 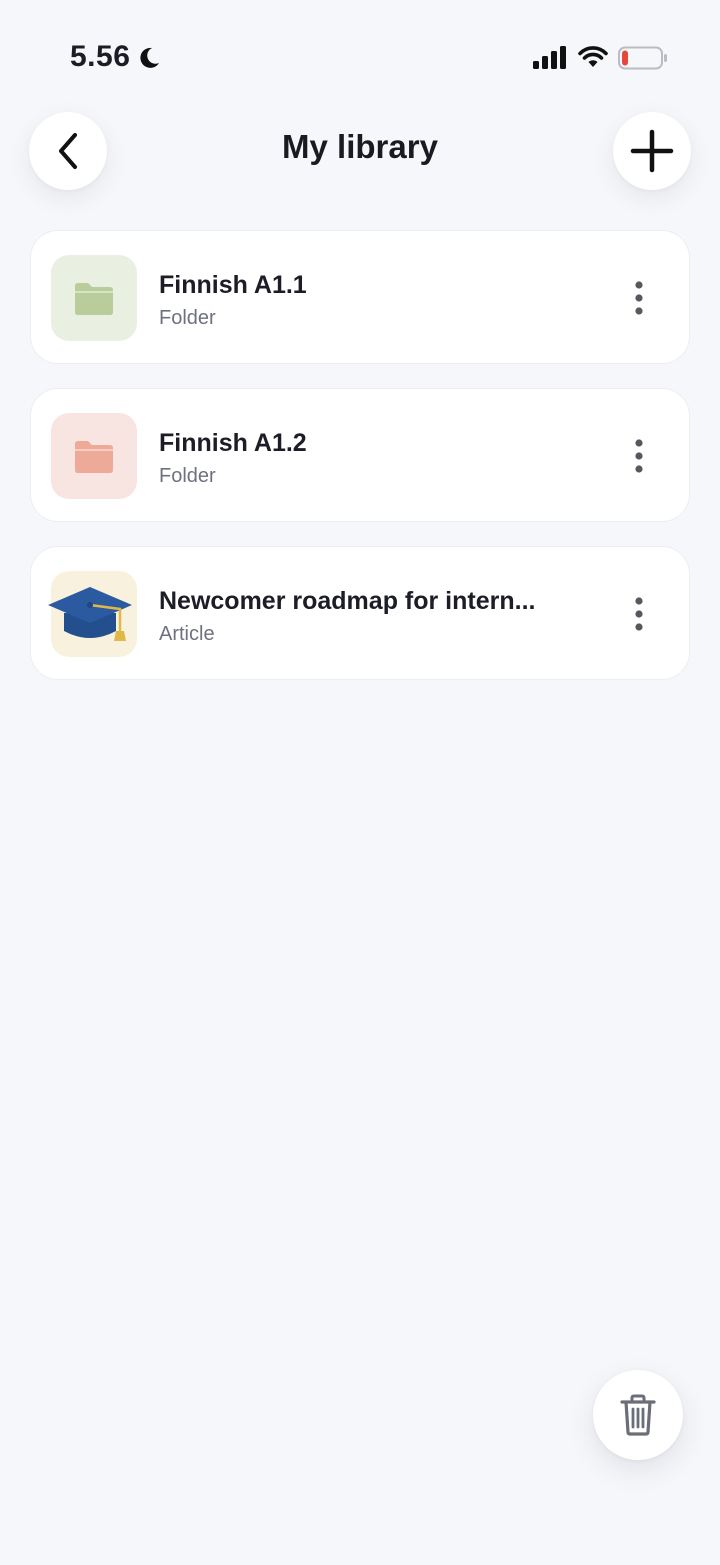 What do you see at coordinates (360, 146) in the screenshot?
I see `page-title: My library` at bounding box center [360, 146].